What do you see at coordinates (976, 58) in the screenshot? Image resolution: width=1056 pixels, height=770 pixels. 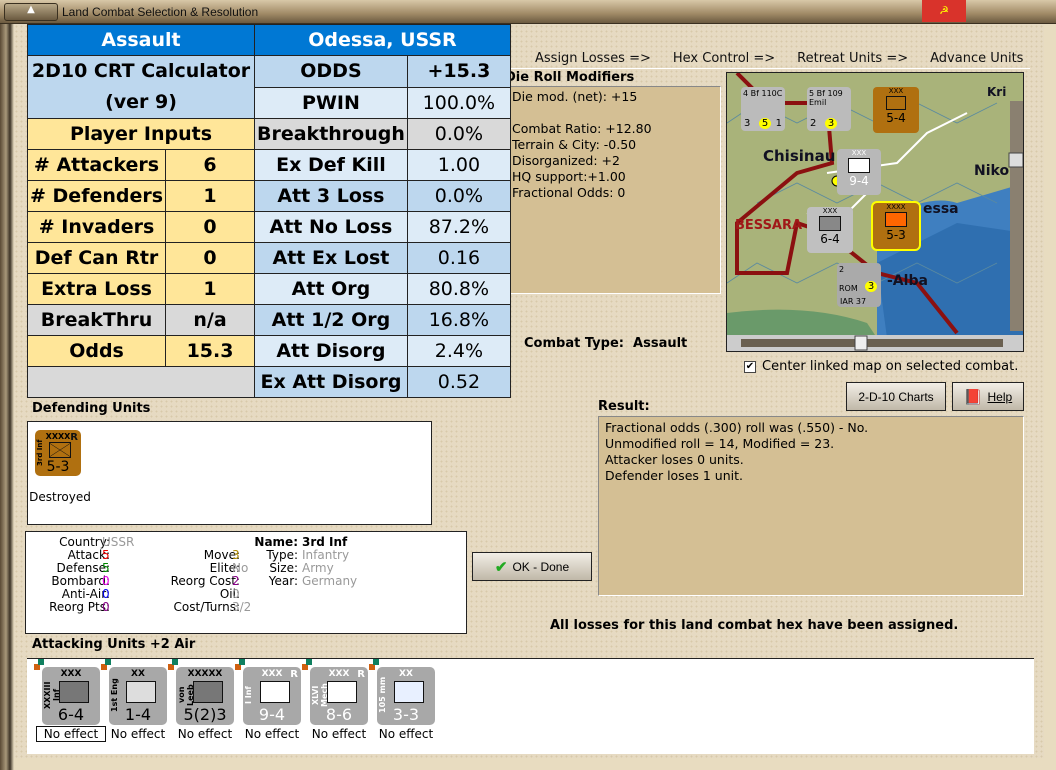 I see `step-advance-units: Advance Units` at bounding box center [976, 58].